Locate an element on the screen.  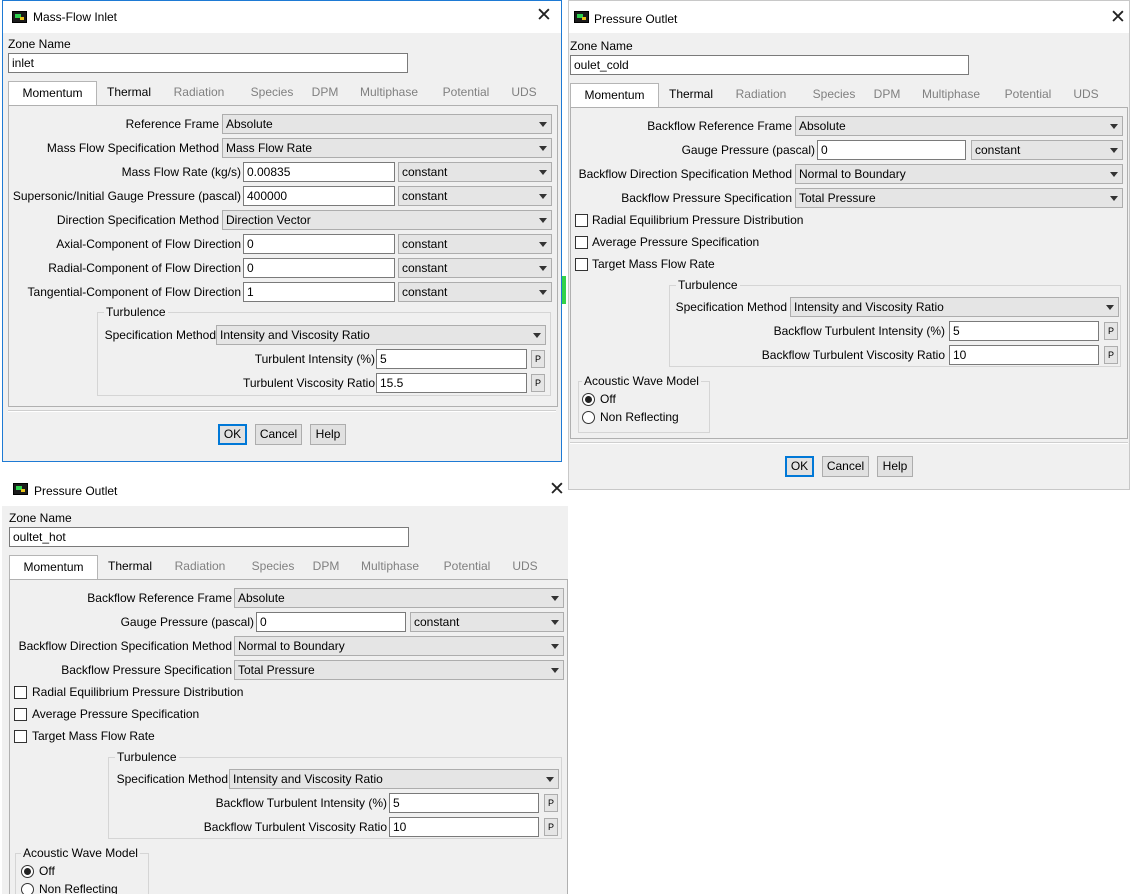
dialog-title: Pressure Outlet is located at coordinates (76, 491).